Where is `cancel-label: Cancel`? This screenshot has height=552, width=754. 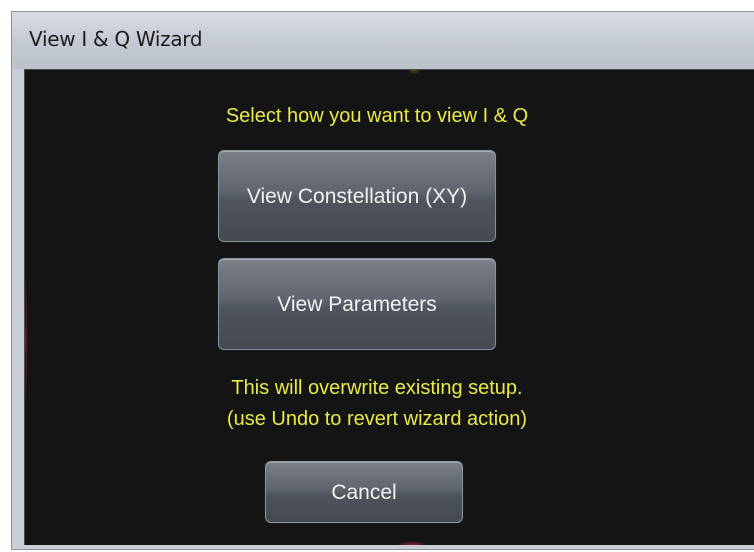
cancel-label: Cancel is located at coordinates (364, 492).